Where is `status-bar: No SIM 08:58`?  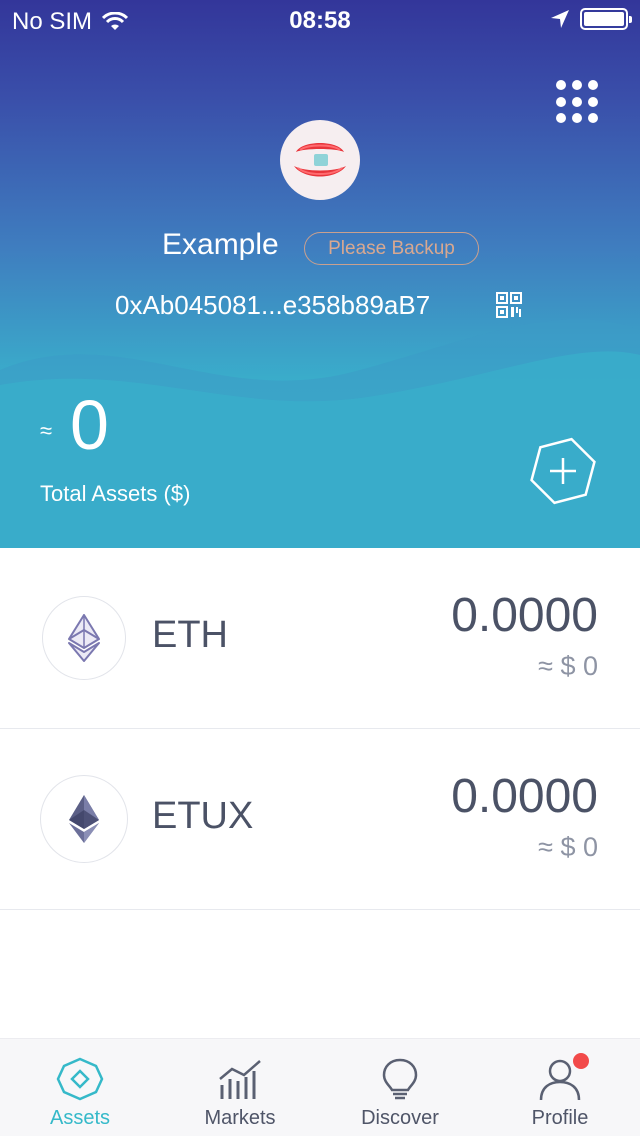
status-bar: No SIM 08:58 is located at coordinates (320, 20).